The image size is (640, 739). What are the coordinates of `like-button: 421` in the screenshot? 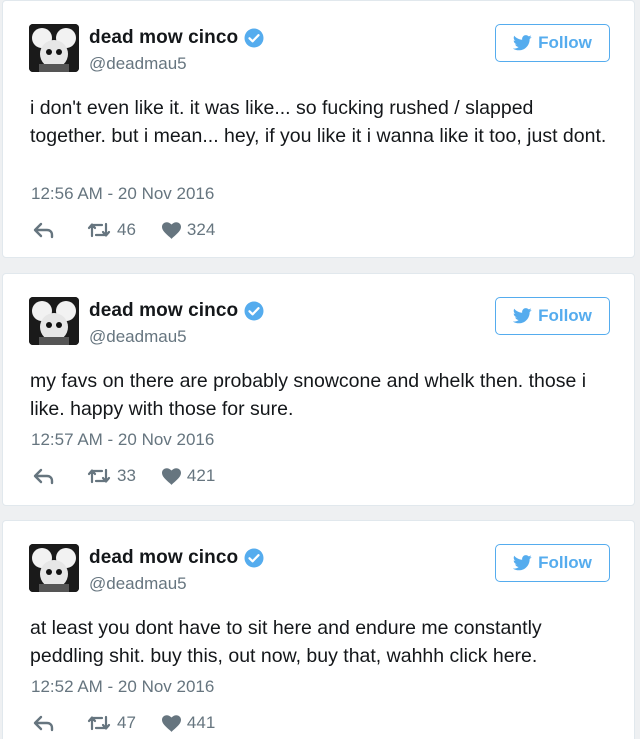 It's located at (188, 476).